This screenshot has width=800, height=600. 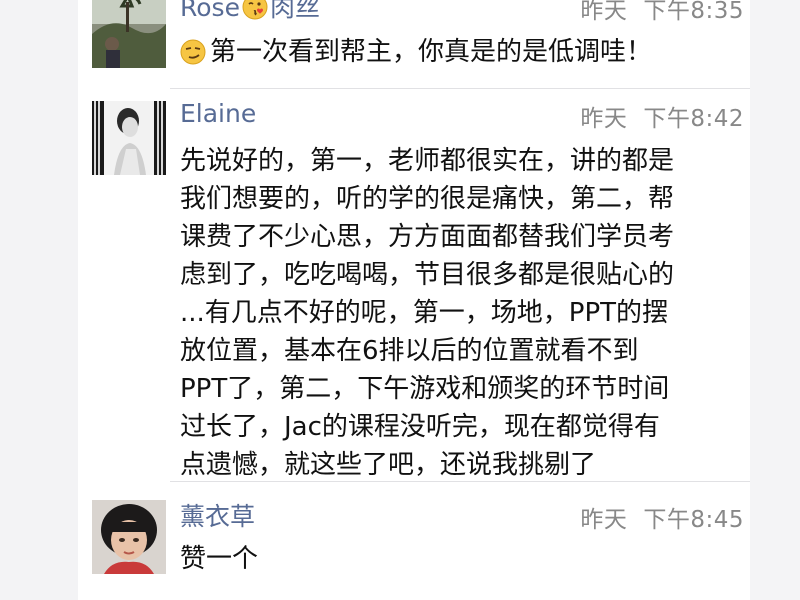 I want to click on comment-text: 赞一个, so click(x=219, y=559).